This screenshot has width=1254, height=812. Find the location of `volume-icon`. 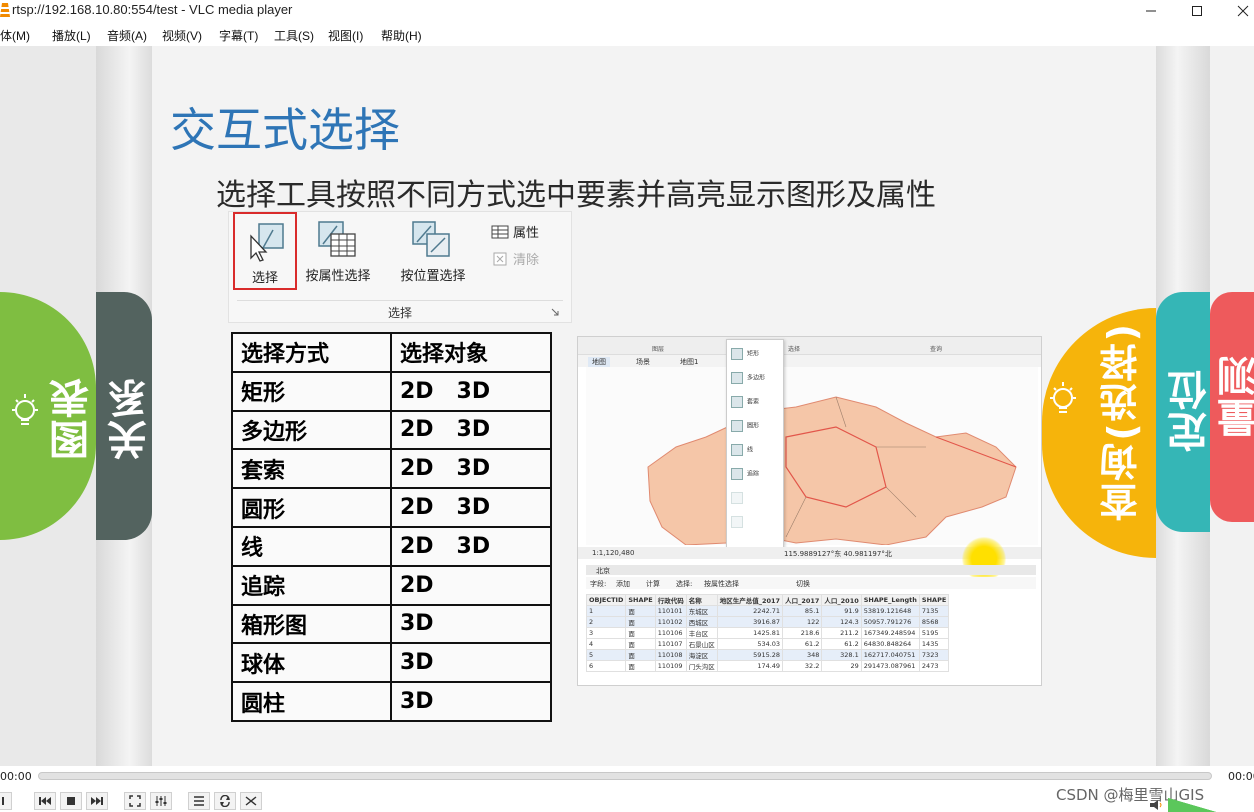

volume-icon is located at coordinates (1158, 805).